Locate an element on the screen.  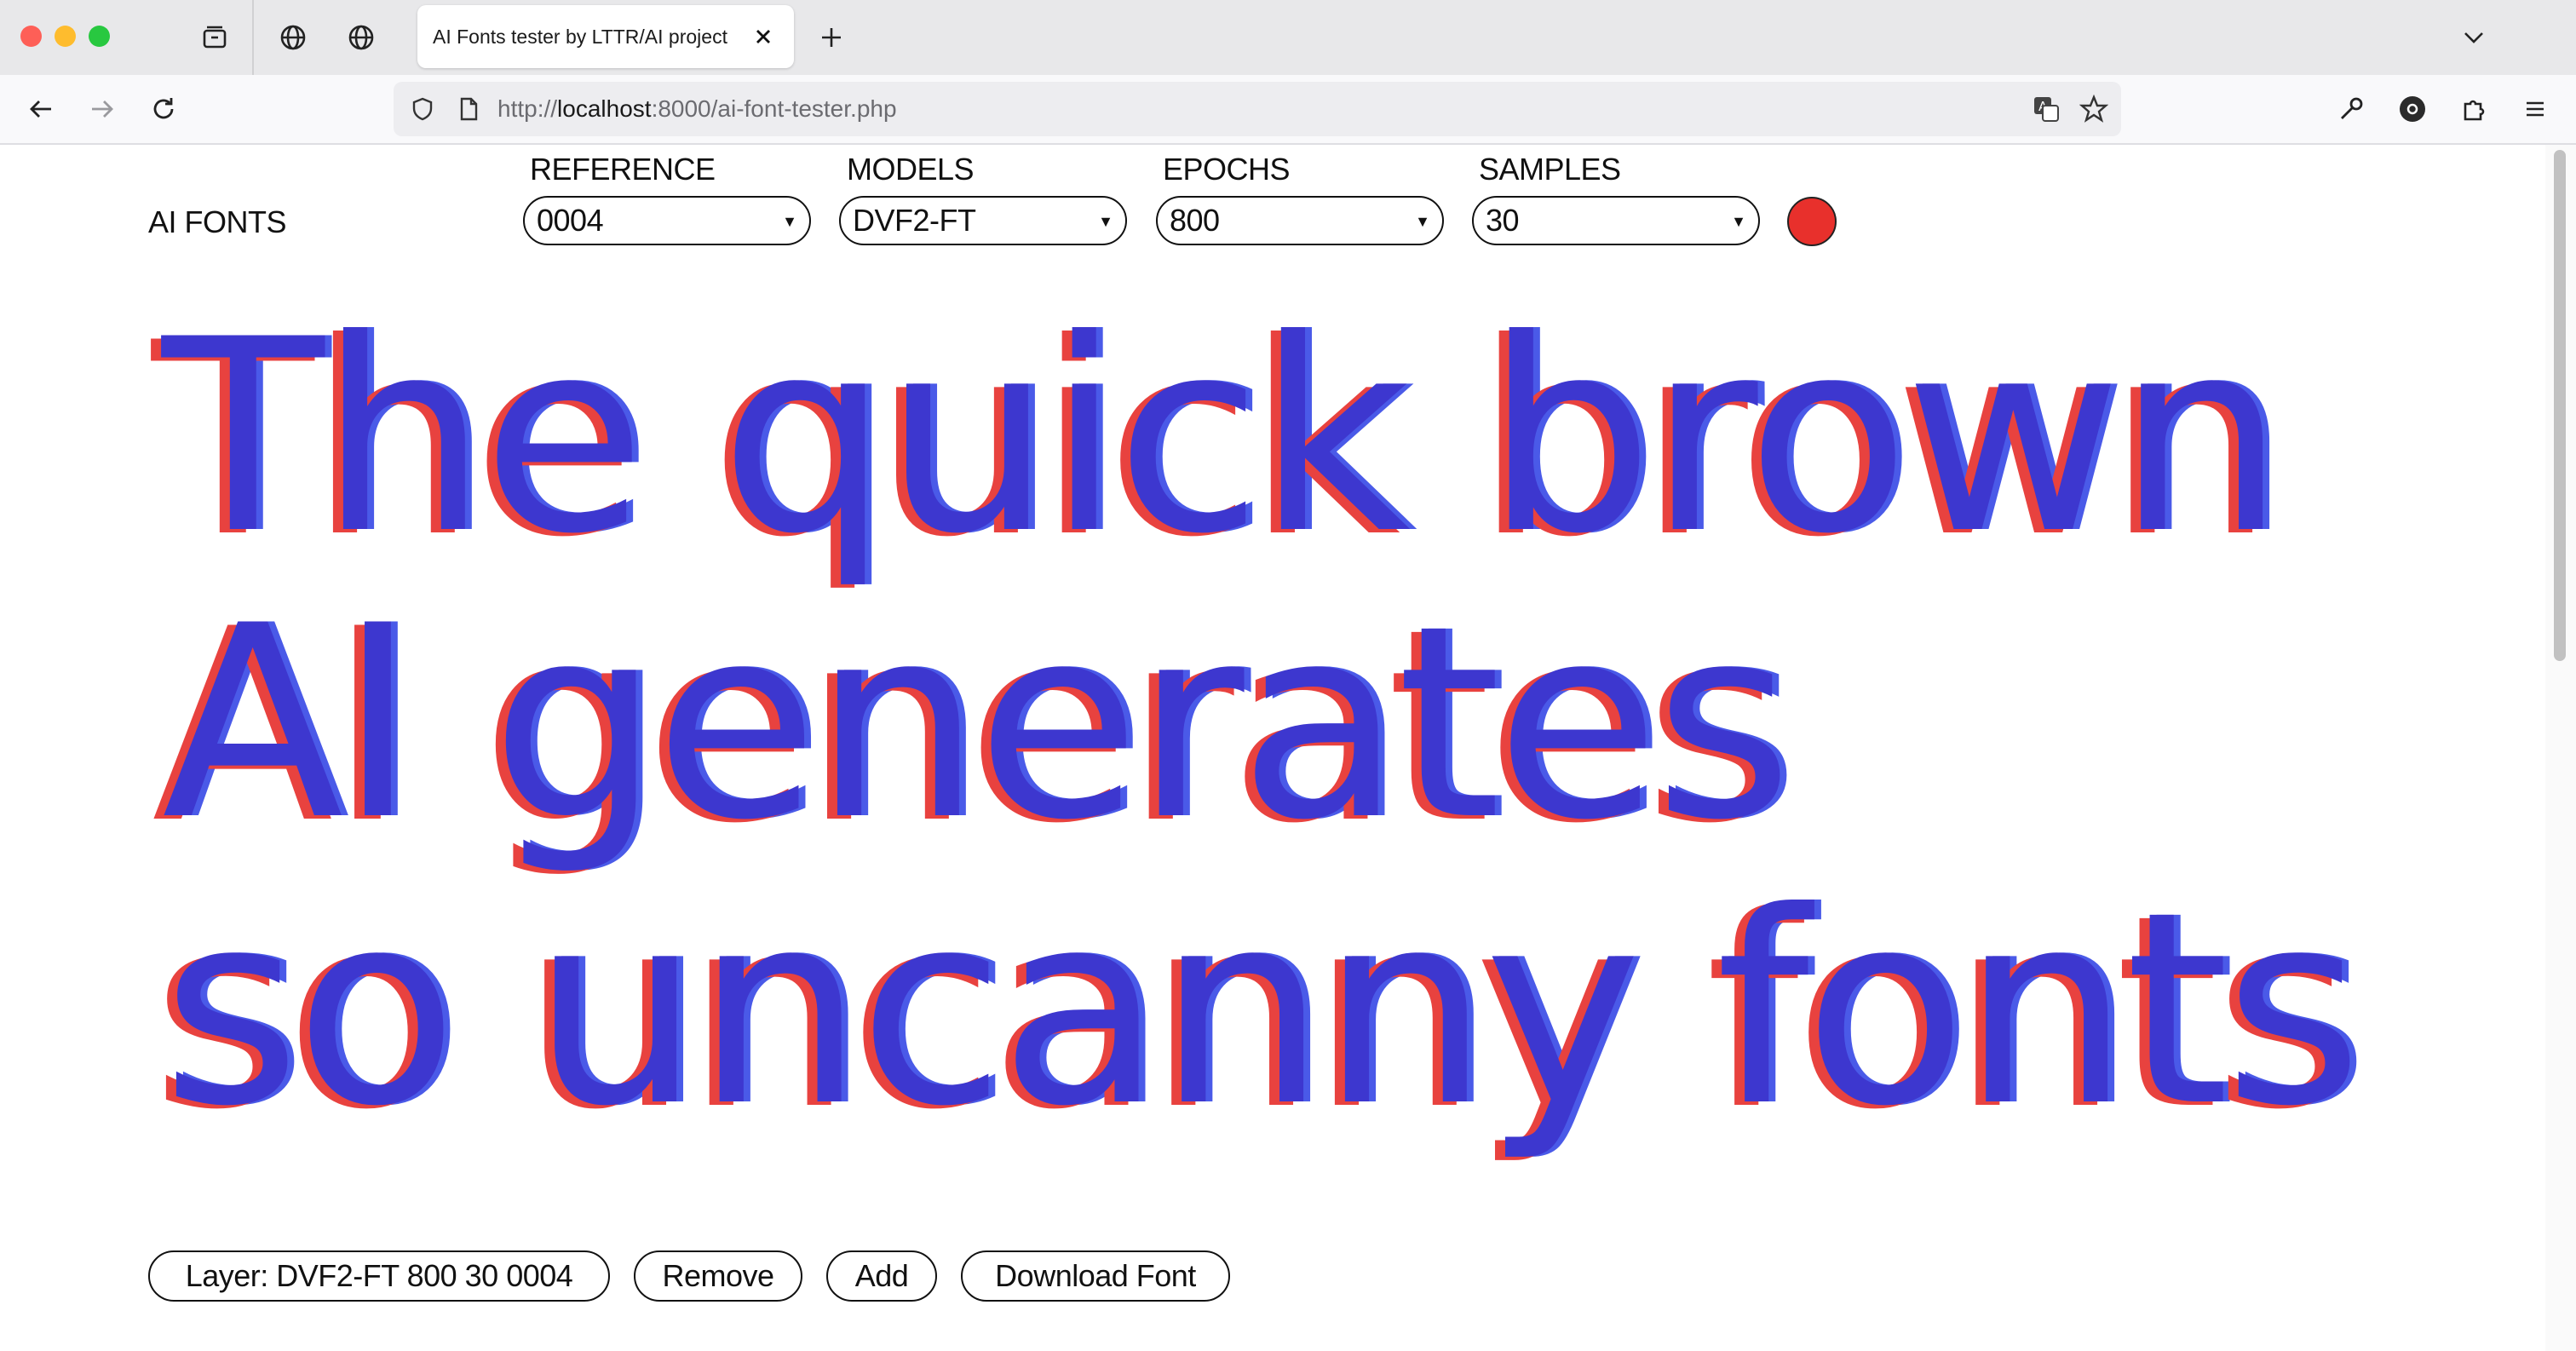
models-value: DVF2-FT is located at coordinates (915, 220).